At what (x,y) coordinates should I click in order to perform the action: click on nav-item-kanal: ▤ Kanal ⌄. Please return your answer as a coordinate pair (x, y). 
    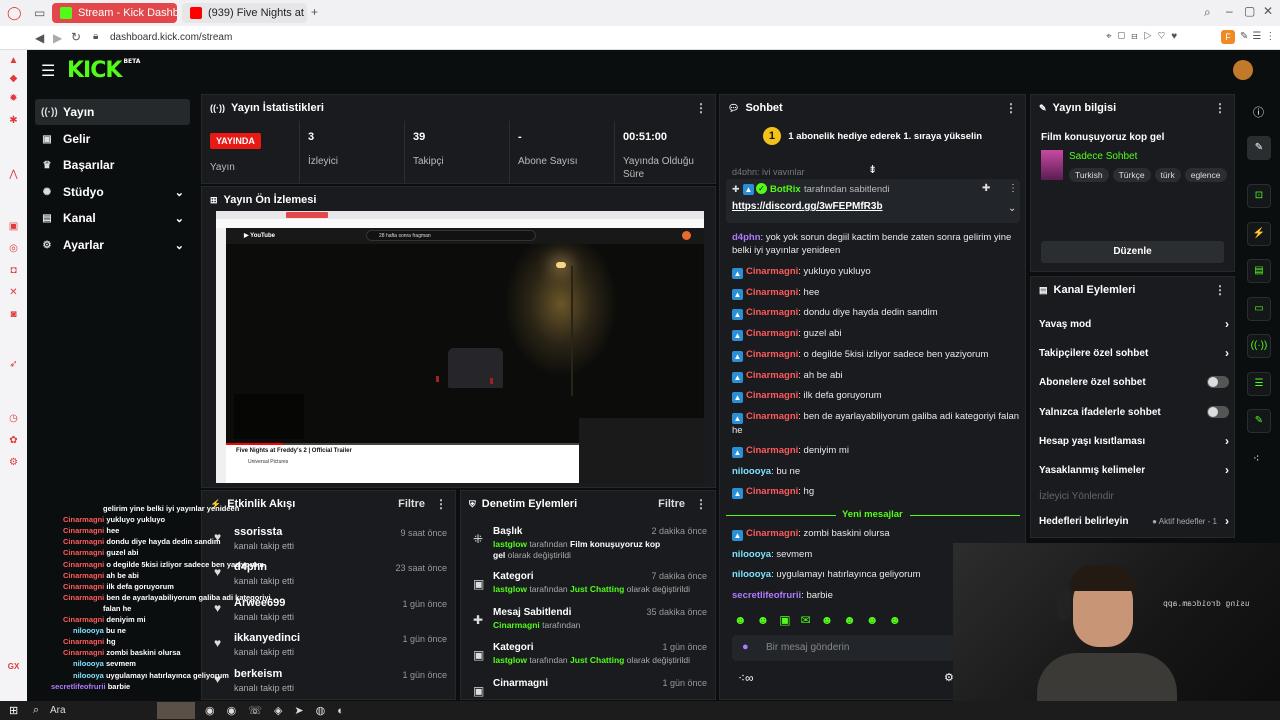
    Looking at the image, I should click on (112, 218).